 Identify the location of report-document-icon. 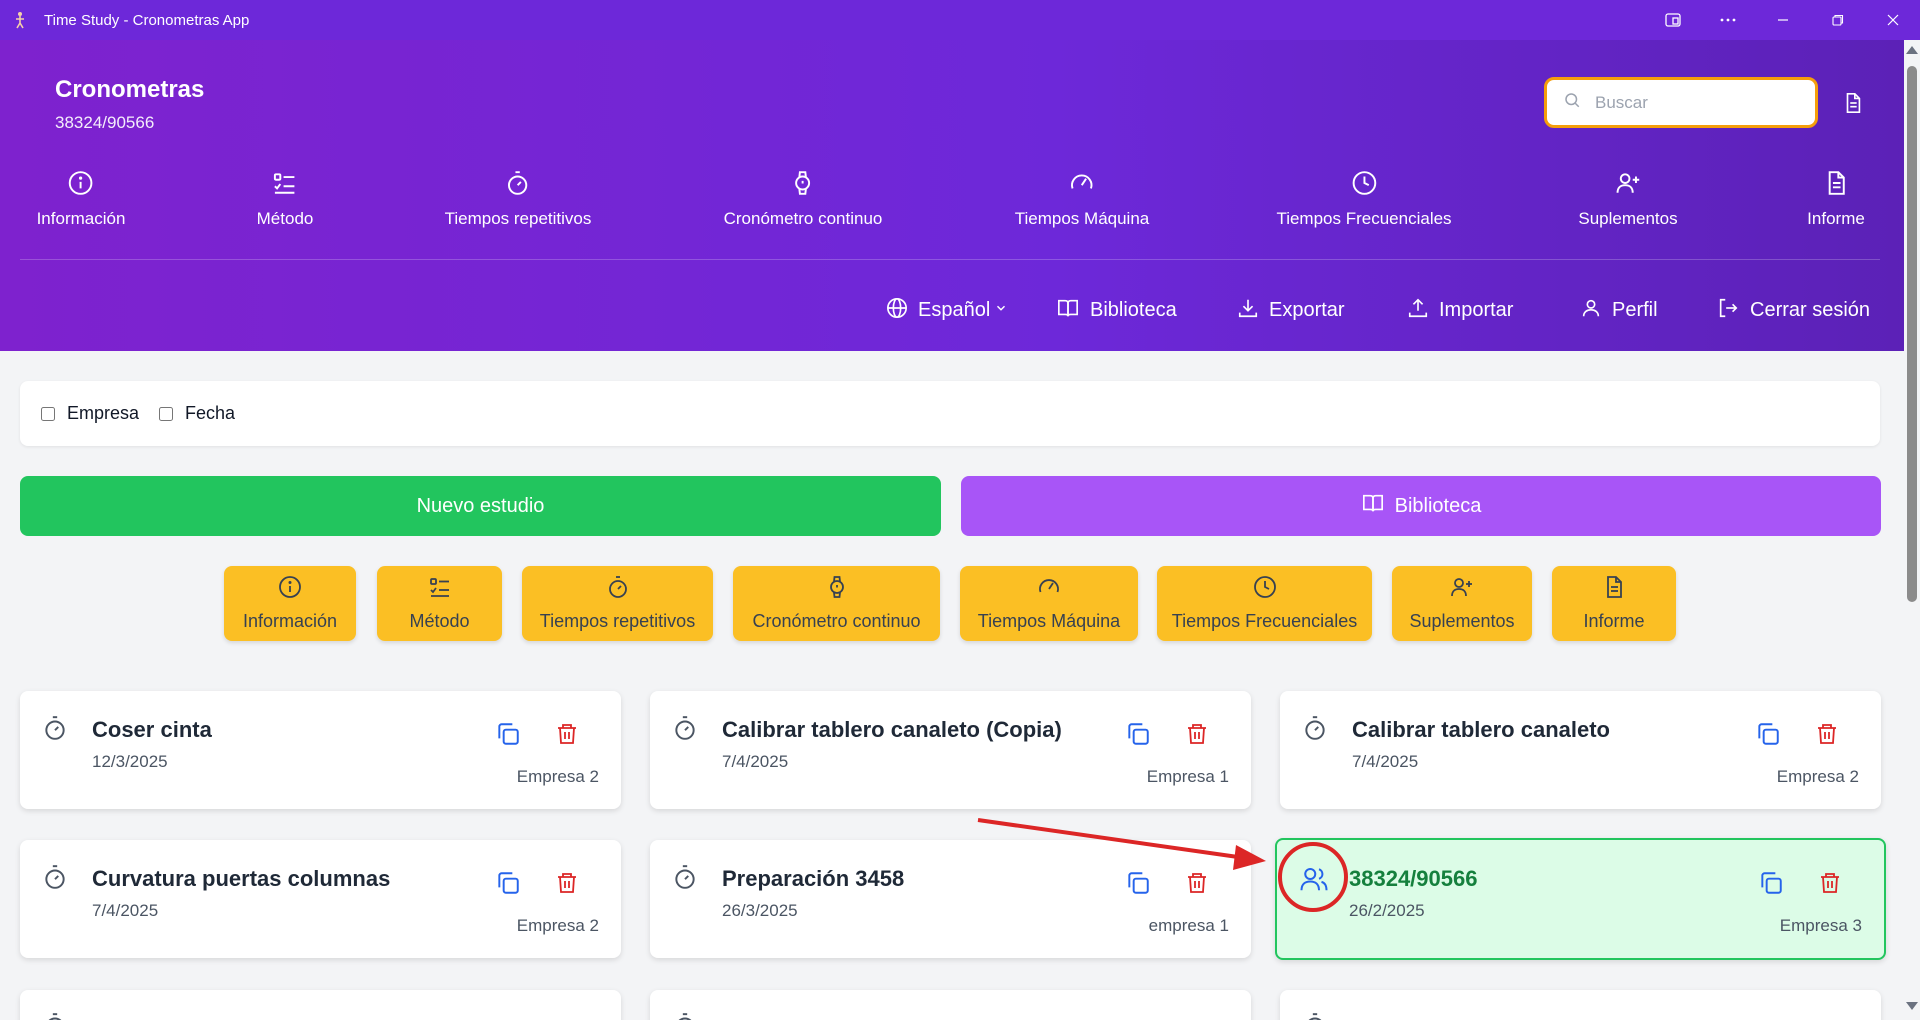
(1853, 103).